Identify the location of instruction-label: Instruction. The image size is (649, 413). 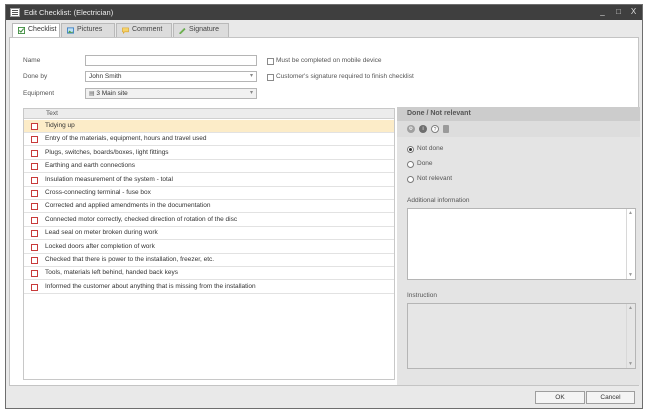
(422, 295).